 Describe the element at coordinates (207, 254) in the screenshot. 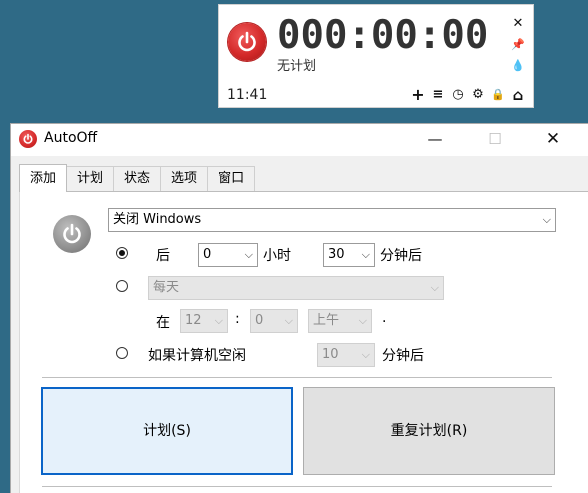

I see `hours-value: 0` at that location.